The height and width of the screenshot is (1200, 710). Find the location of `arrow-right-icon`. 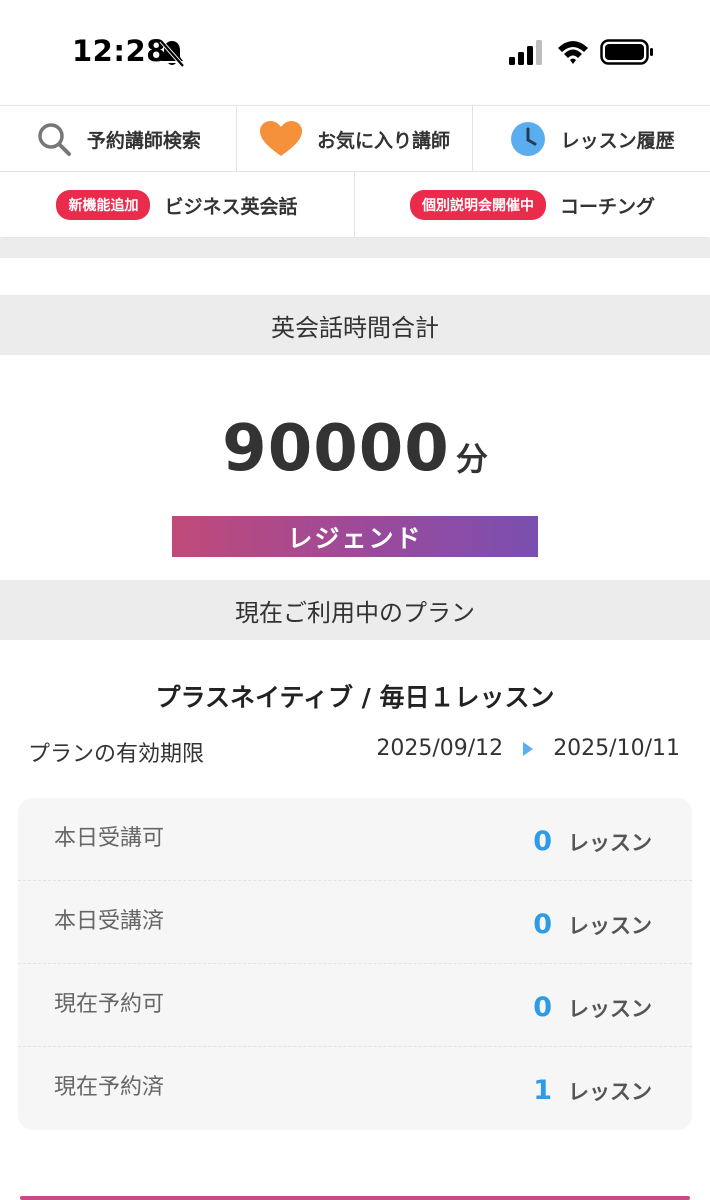

arrow-right-icon is located at coordinates (528, 748).